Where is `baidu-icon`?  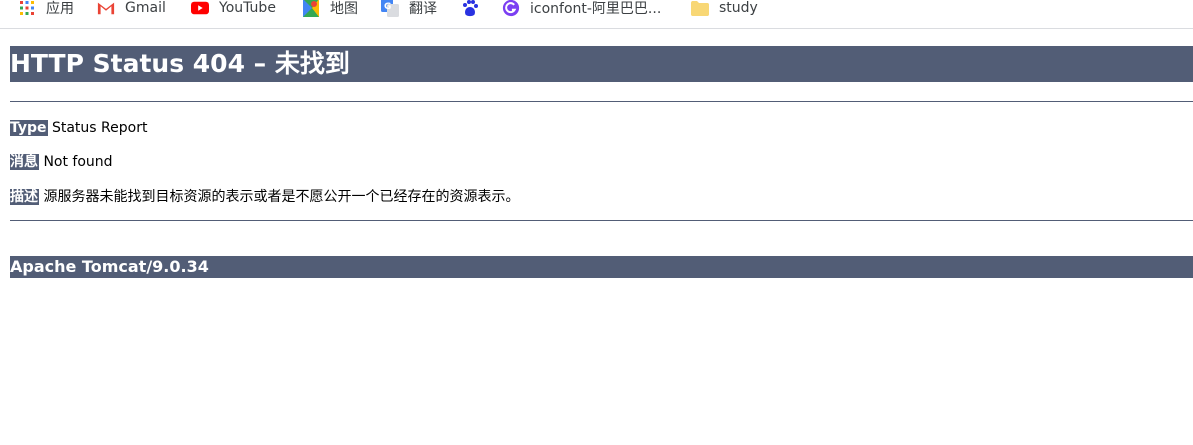
baidu-icon is located at coordinates (470, 8).